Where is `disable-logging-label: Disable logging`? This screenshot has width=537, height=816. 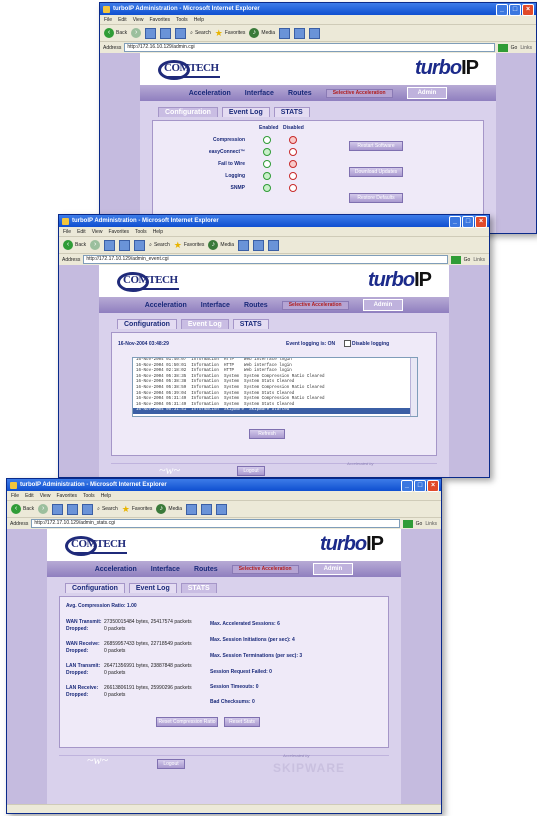 disable-logging-label: Disable logging is located at coordinates (370, 344).